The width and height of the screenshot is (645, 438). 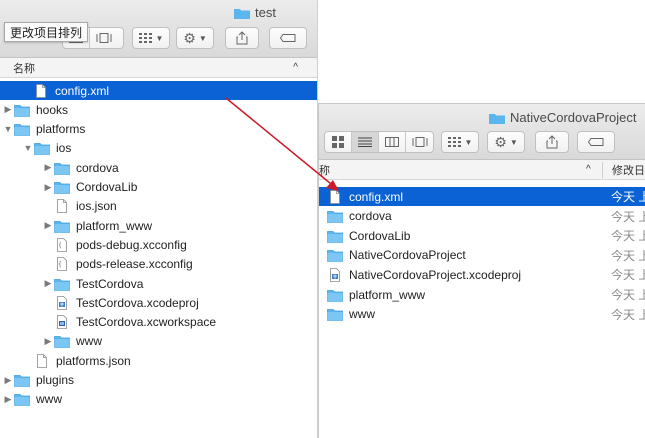 I want to click on list-item: TestCordova.xcodeproj, so click(x=158, y=302).